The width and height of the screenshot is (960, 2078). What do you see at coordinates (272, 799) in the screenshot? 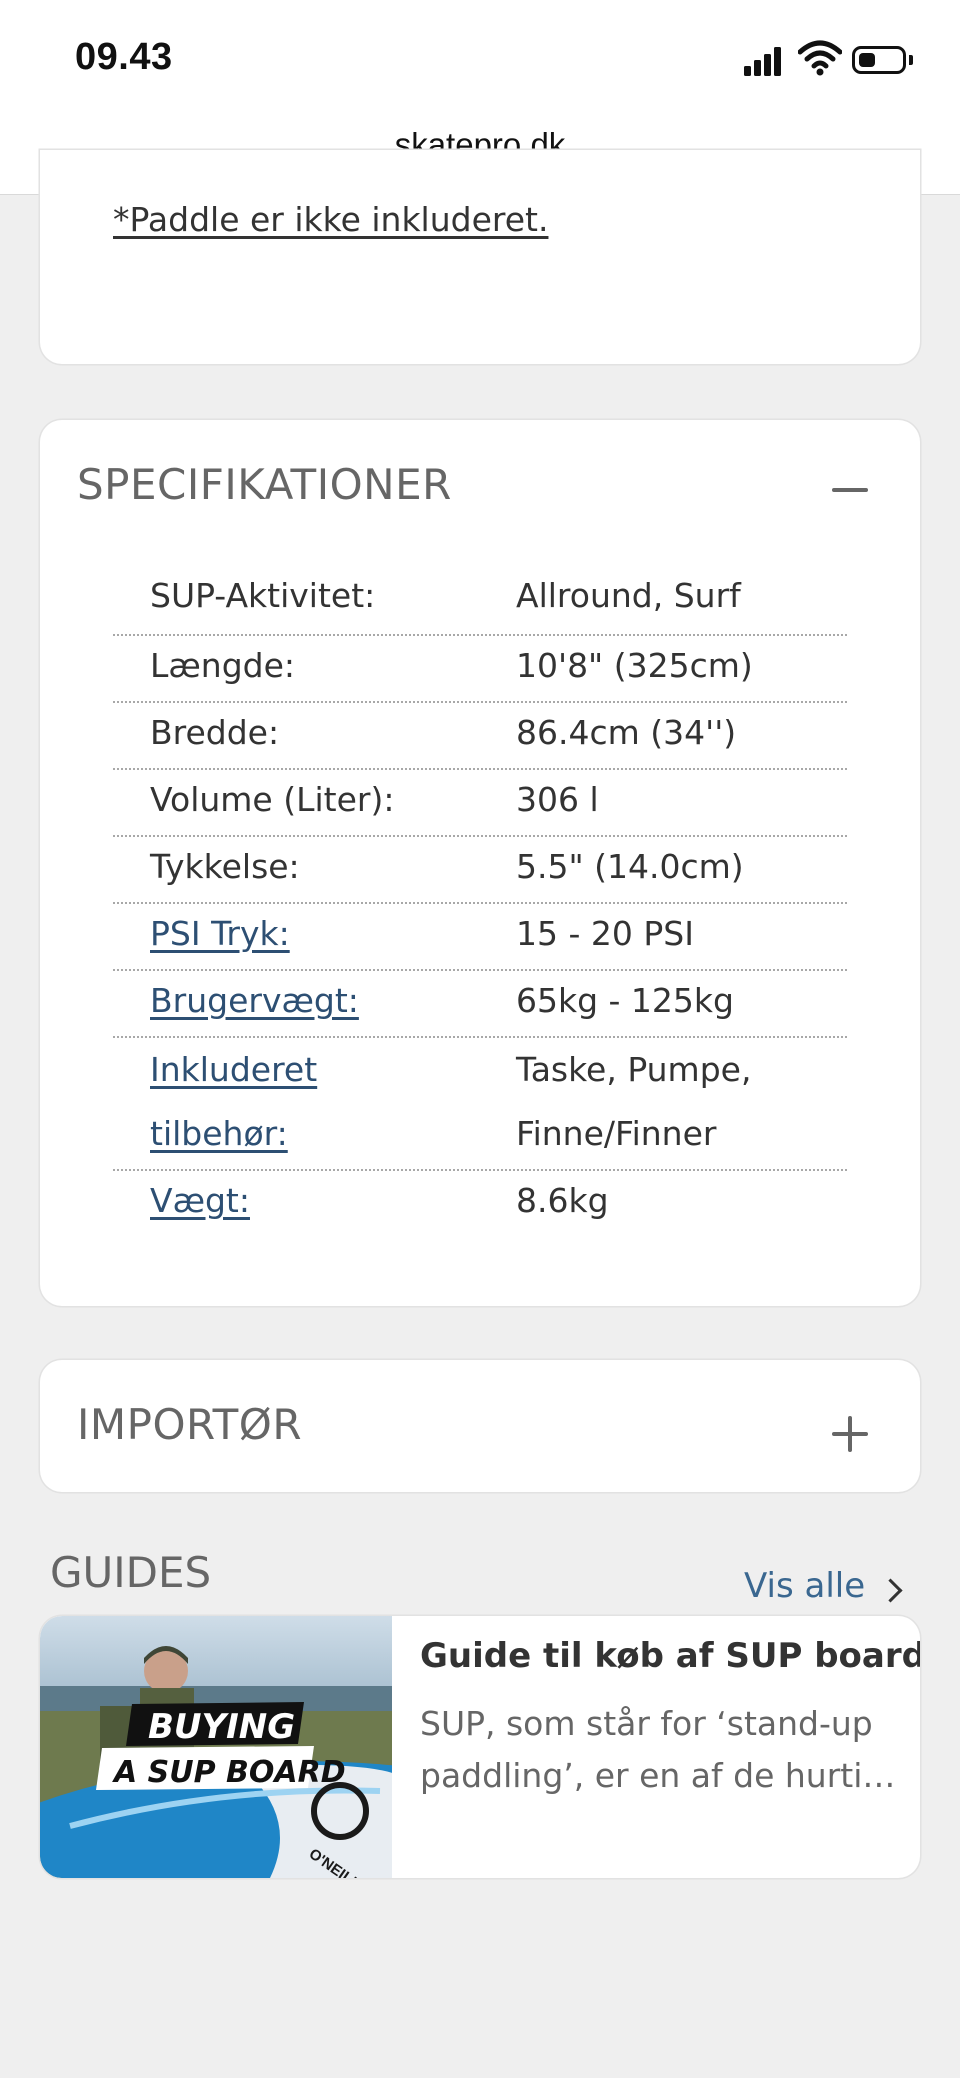
I see `spec-label: Volume (Liter):` at bounding box center [272, 799].